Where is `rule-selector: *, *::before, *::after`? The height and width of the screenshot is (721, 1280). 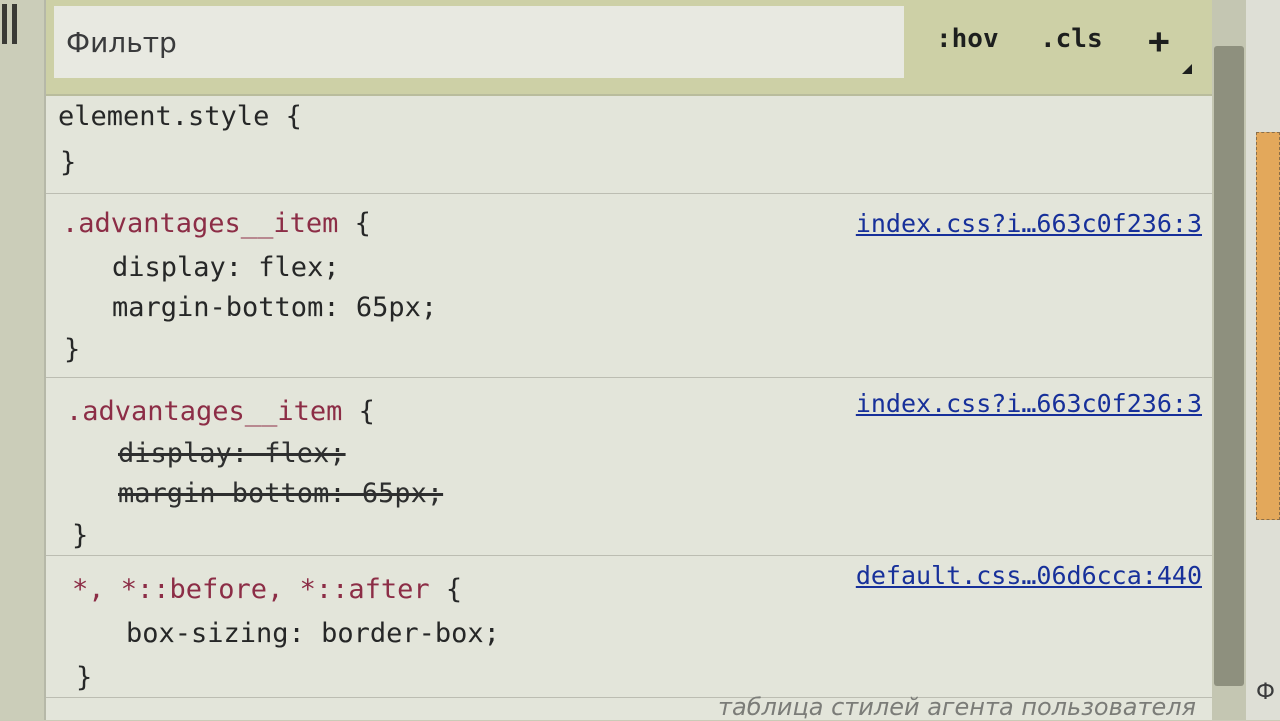
rule-selector: *, *::before, *::after is located at coordinates (251, 589).